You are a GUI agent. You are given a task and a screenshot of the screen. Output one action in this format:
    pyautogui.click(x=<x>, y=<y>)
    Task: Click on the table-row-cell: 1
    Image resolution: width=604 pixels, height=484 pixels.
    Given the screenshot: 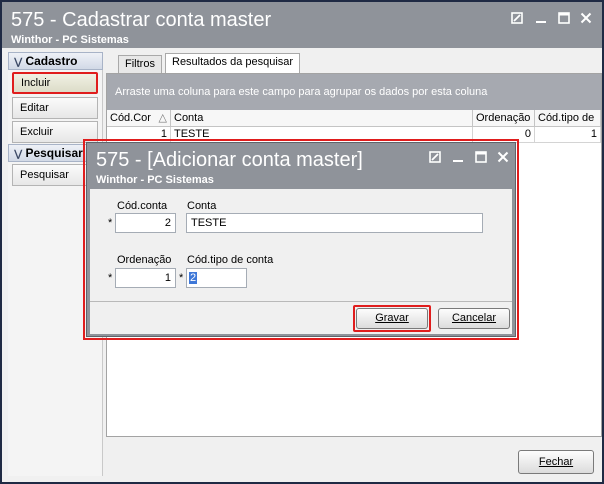 What is the action you would take?
    pyautogui.click(x=568, y=135)
    